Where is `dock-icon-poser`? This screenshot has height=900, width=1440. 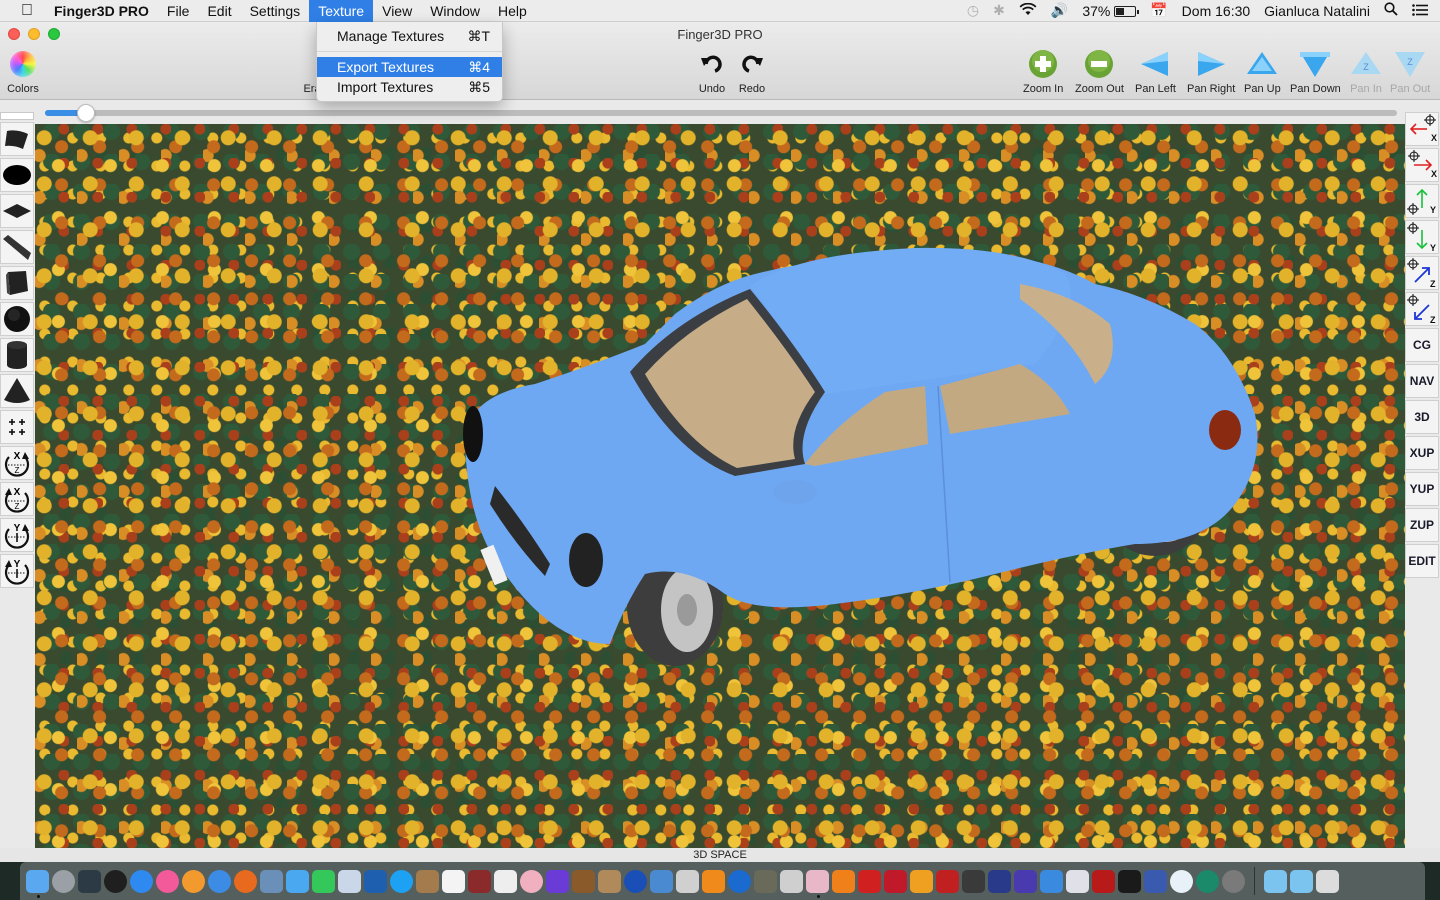
dock-icon-poser is located at coordinates (817, 883).